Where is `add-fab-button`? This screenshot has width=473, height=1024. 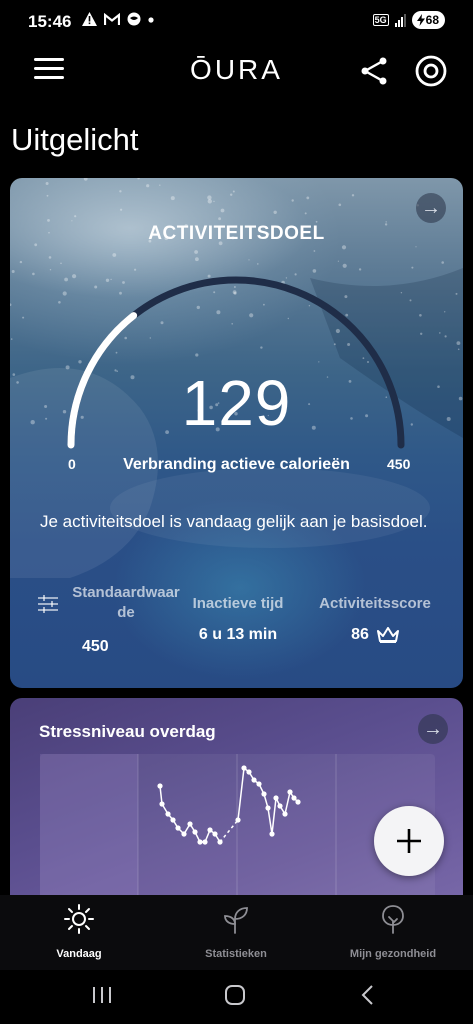
add-fab-button is located at coordinates (409, 841).